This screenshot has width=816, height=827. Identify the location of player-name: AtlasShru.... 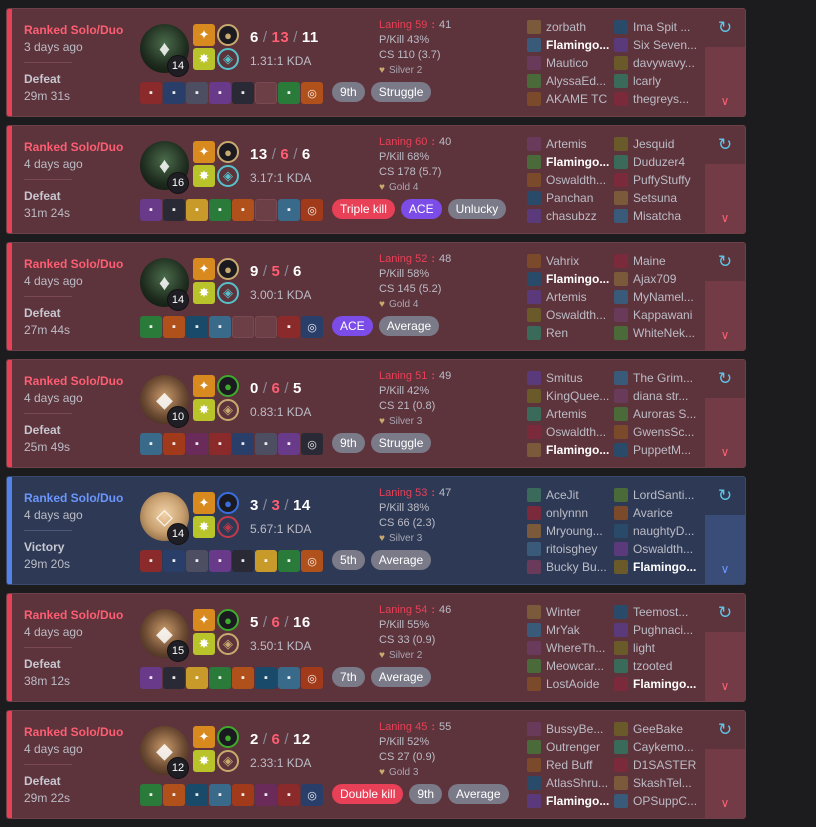
(577, 783).